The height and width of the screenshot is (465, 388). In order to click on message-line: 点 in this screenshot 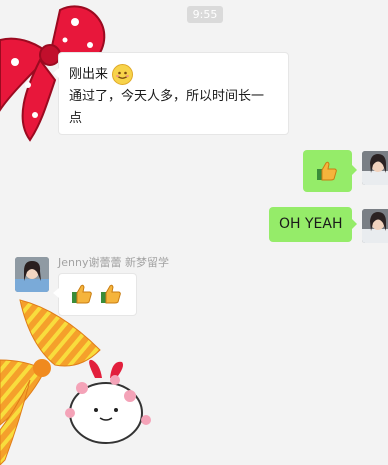, I will do `click(76, 118)`.